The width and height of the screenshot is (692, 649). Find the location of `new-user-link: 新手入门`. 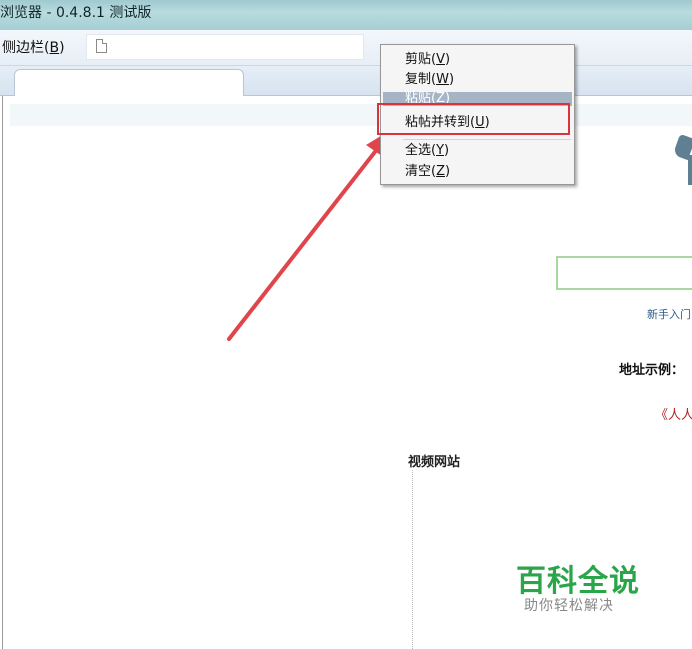

new-user-link: 新手入门 is located at coordinates (669, 314).